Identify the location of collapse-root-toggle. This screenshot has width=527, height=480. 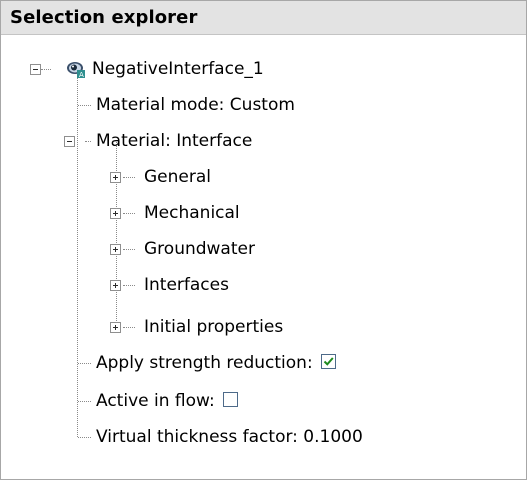
(35, 69).